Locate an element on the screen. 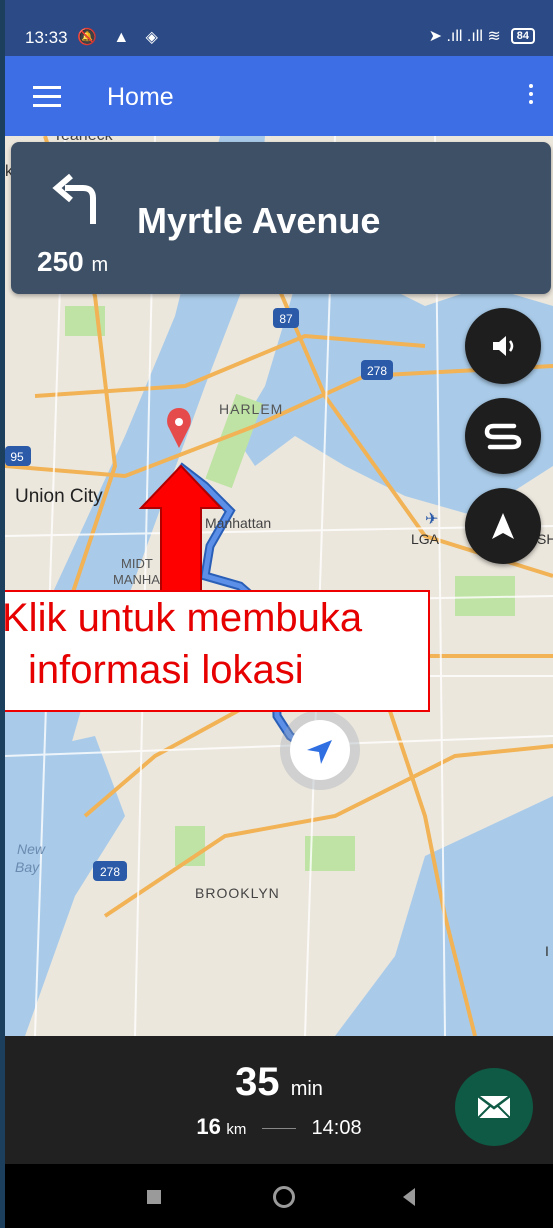  instruction-callout: Klik untuk membuka informasi lokasi is located at coordinates (217, 651).